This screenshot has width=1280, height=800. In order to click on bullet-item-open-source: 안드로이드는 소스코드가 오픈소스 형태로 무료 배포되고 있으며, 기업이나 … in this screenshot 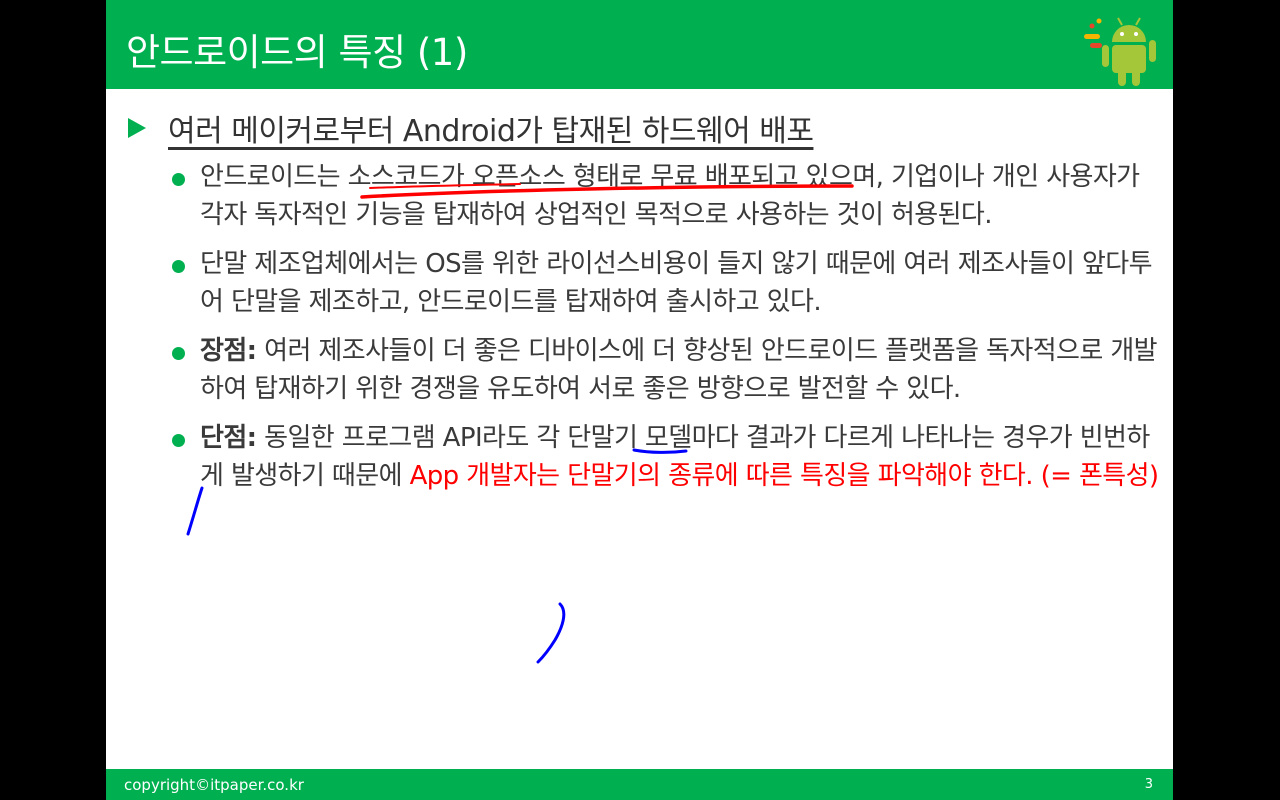, I will do `click(667, 196)`.